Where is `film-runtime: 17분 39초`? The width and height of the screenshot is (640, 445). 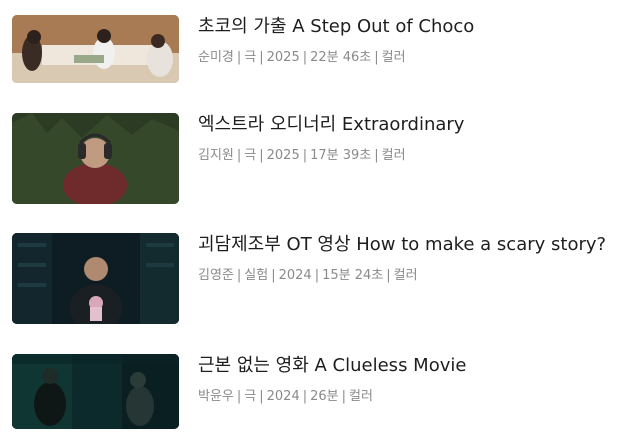 film-runtime: 17분 39초 is located at coordinates (341, 155).